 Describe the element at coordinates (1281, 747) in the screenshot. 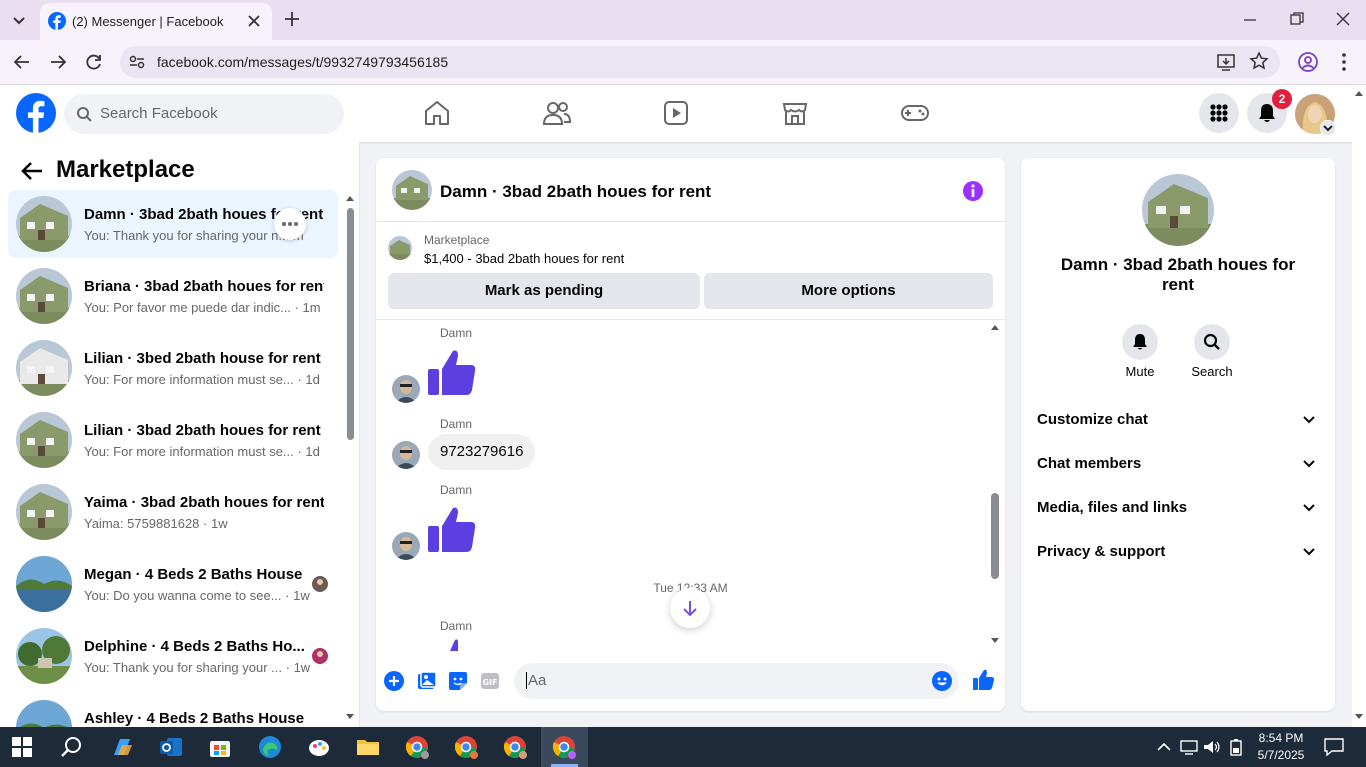

I see `taskbar-clock: 8:54 PM 5/7/2025` at that location.